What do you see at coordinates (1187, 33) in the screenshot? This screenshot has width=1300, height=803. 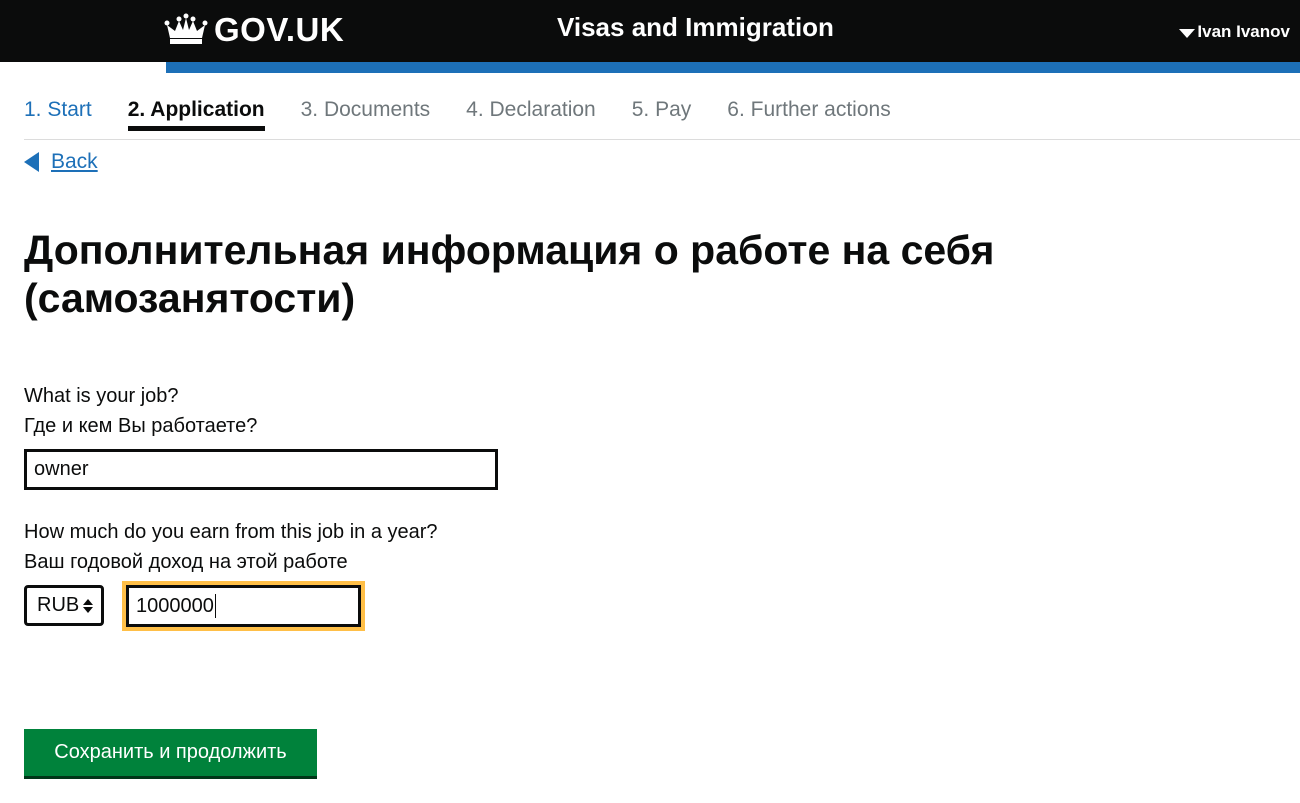 I see `dropdown-triangle-icon` at bounding box center [1187, 33].